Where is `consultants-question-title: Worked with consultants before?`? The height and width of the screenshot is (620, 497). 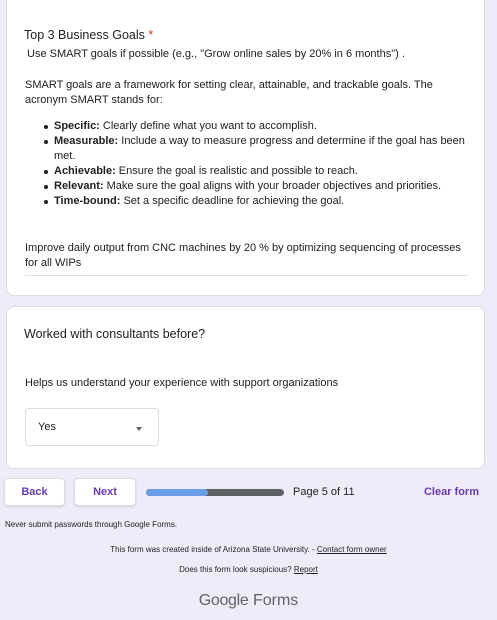 consultants-question-title: Worked with consultants before? is located at coordinates (115, 334).